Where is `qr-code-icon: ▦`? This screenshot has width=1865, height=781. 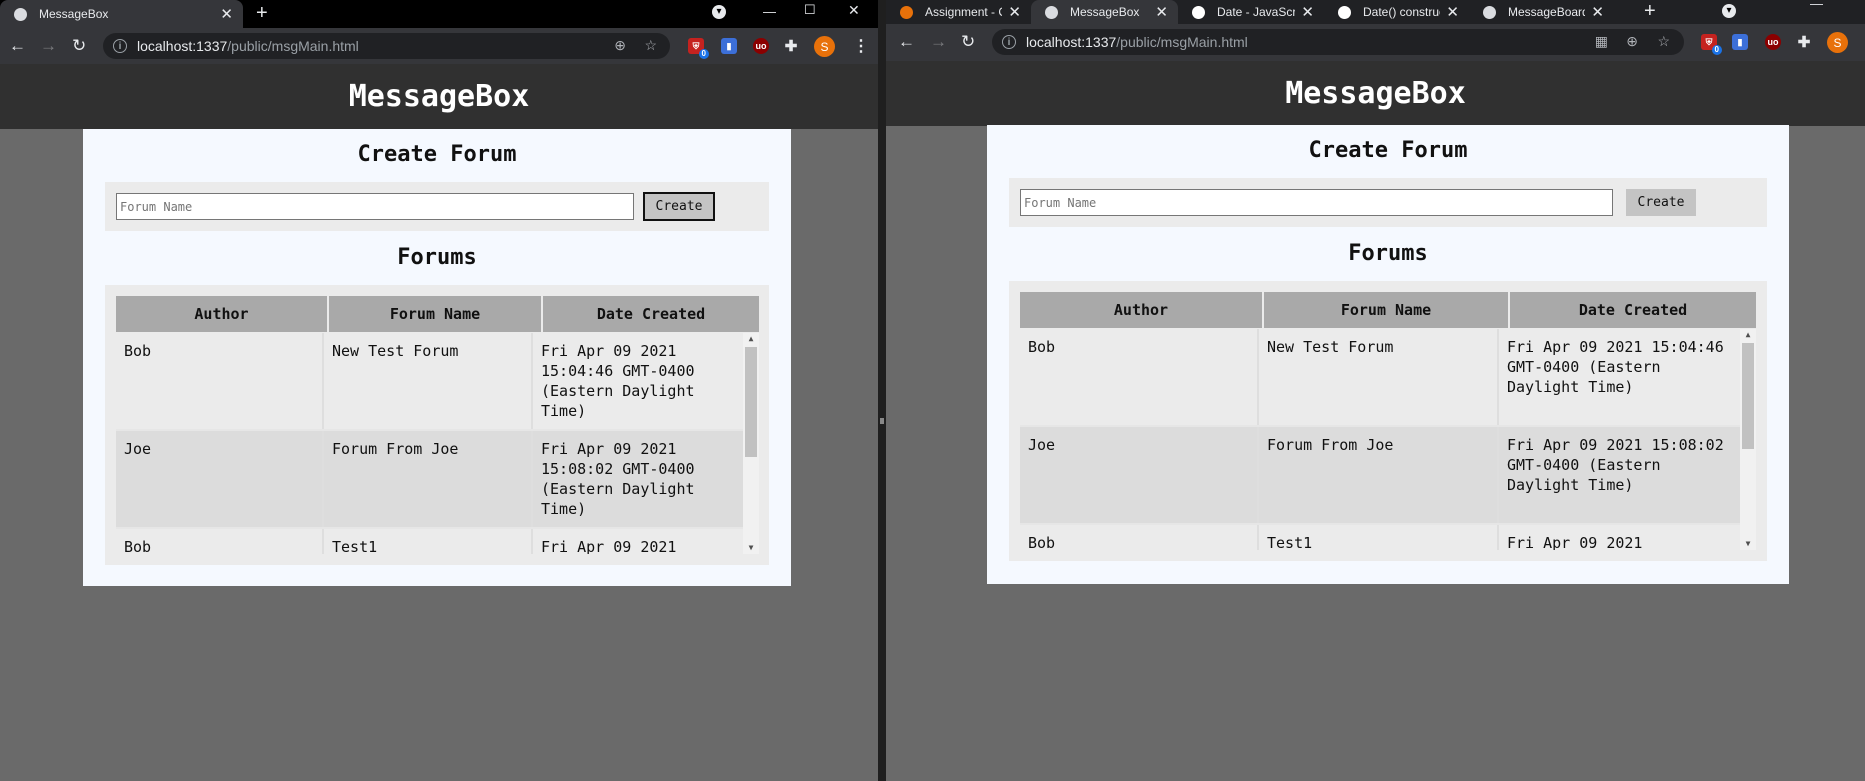 qr-code-icon: ▦ is located at coordinates (1601, 41).